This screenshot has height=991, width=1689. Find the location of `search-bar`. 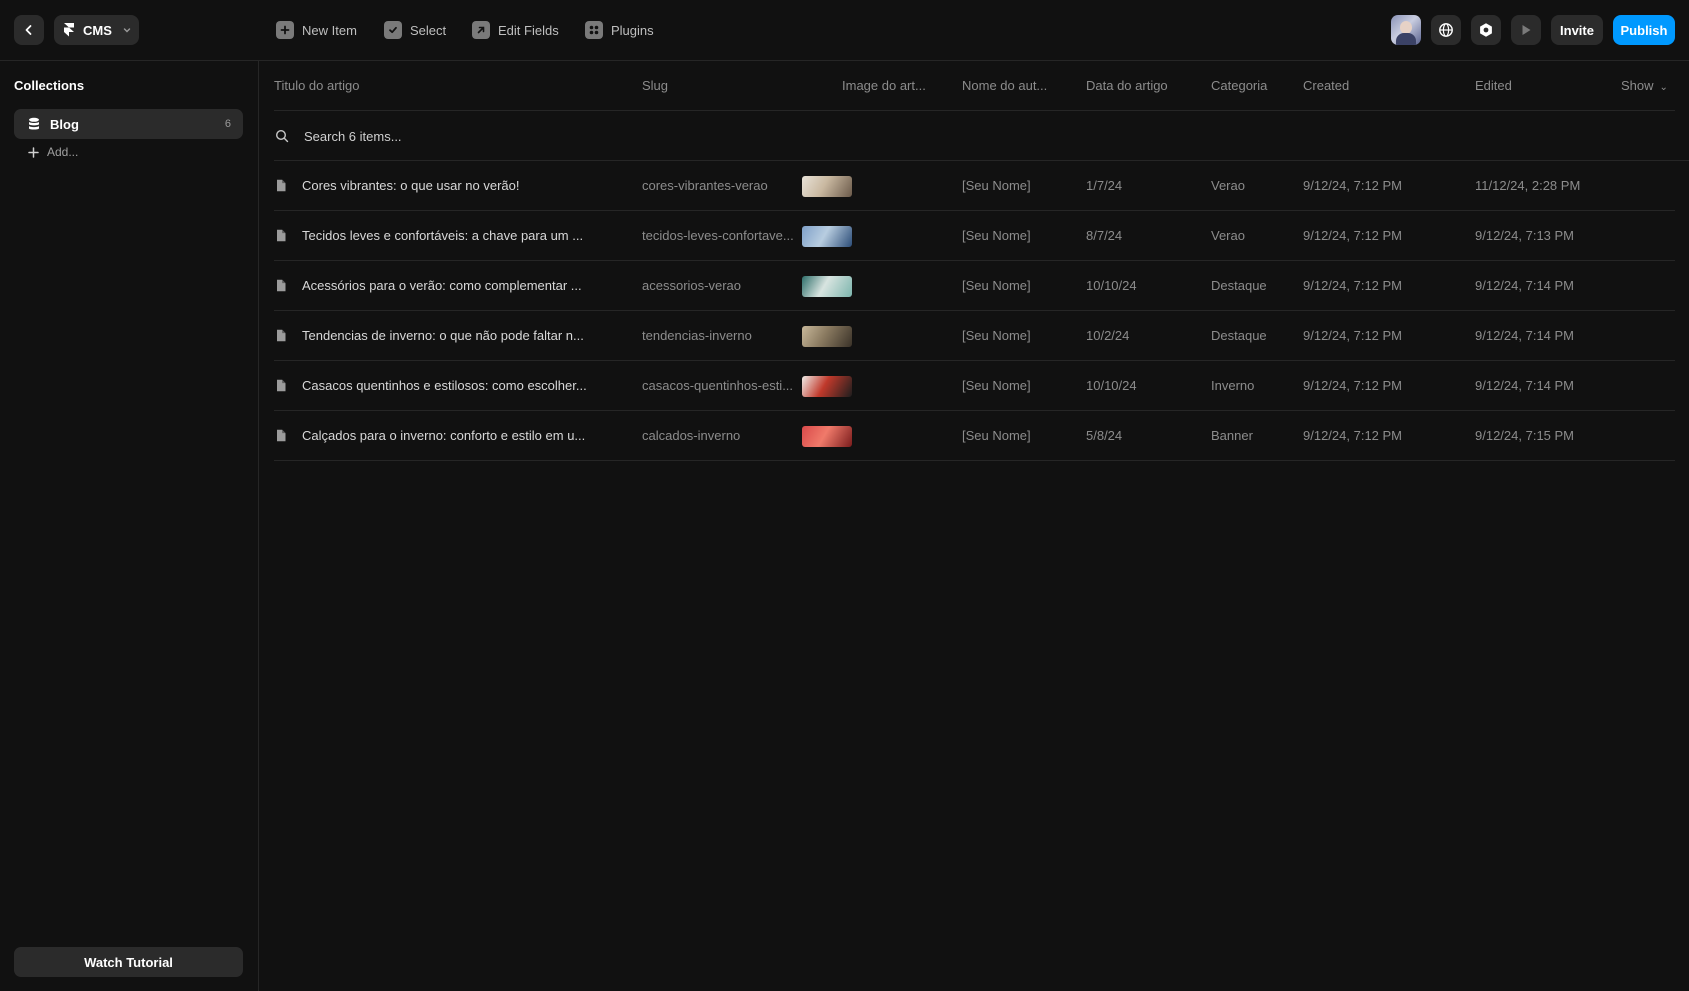

search-bar is located at coordinates (981, 136).